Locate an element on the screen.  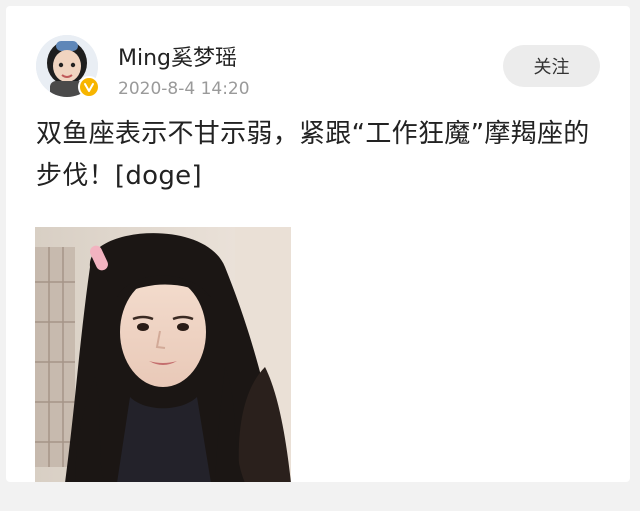
post-timestamp: 2020-8-4 14:20 is located at coordinates (184, 89).